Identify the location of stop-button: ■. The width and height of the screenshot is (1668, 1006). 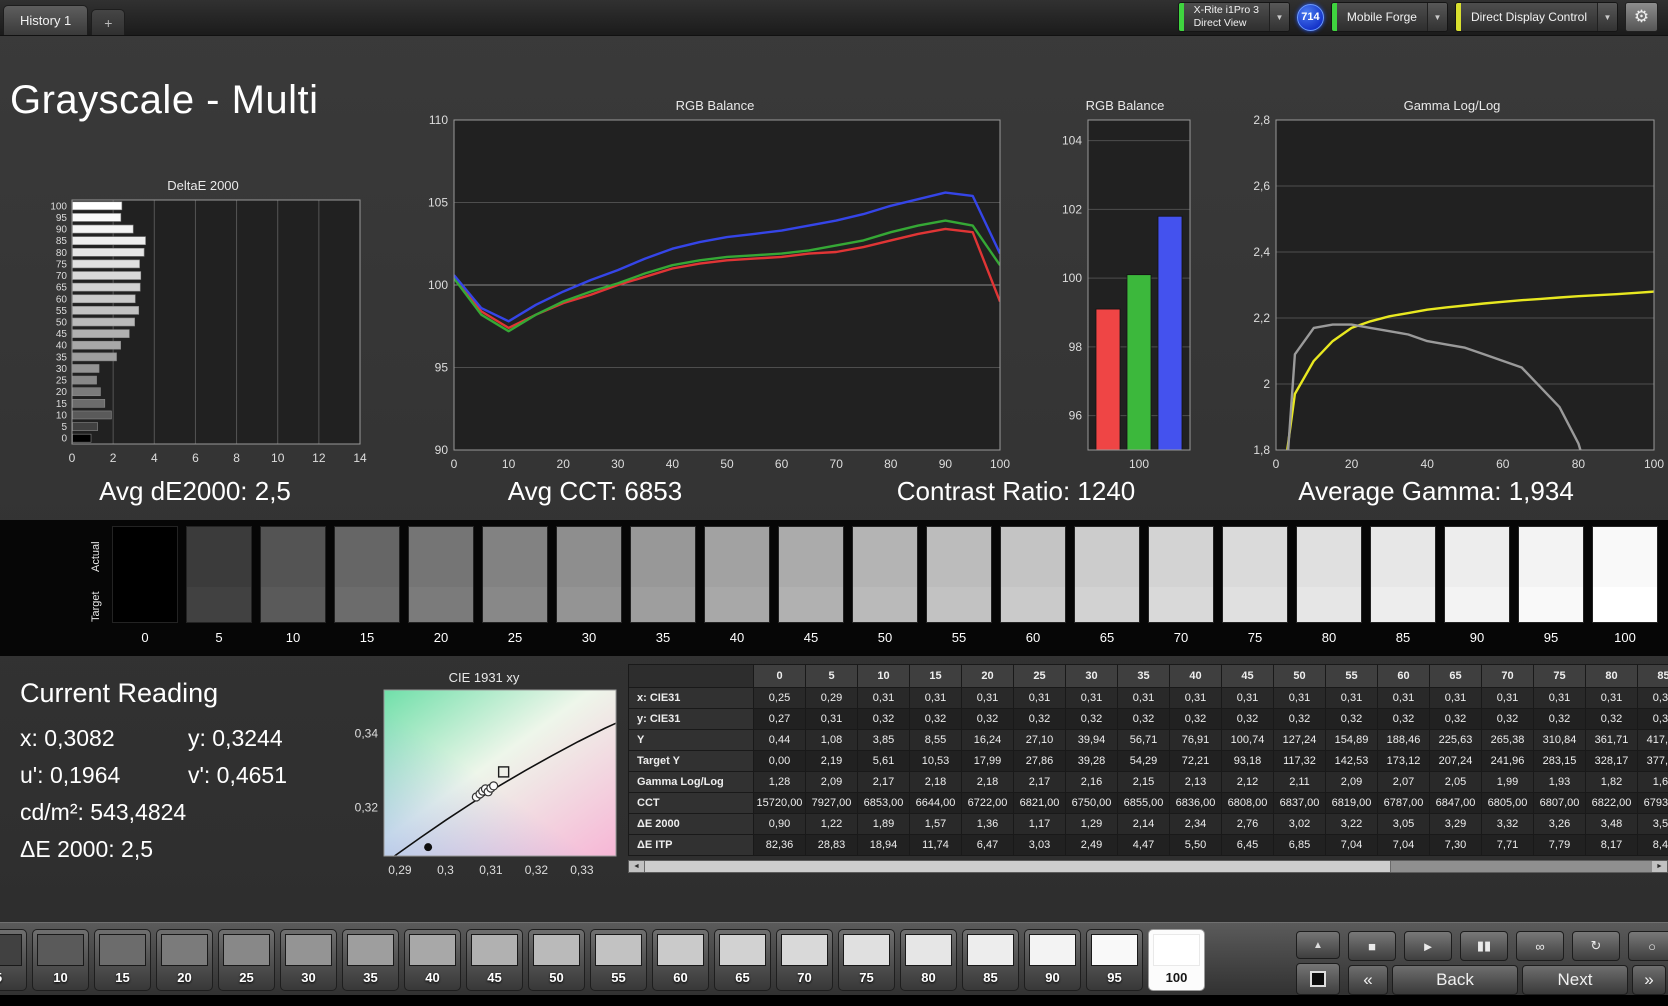
(1372, 946).